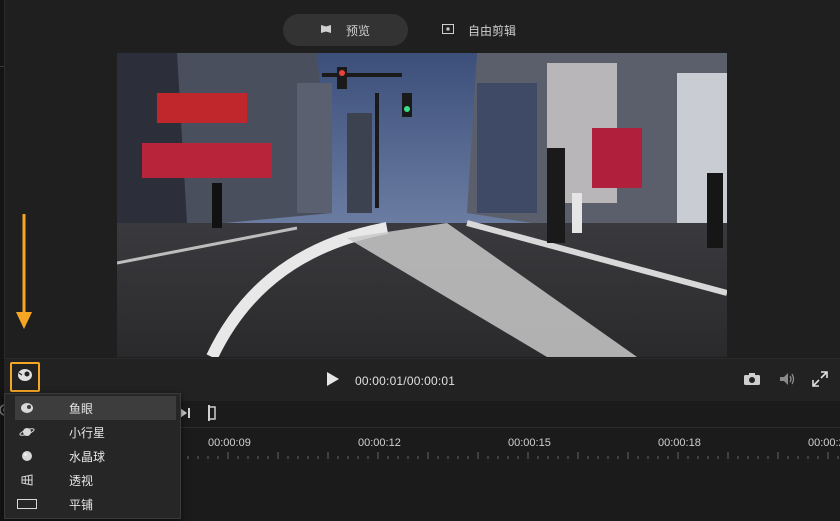 The image size is (840, 521). I want to click on perspective-icon, so click(27, 480).